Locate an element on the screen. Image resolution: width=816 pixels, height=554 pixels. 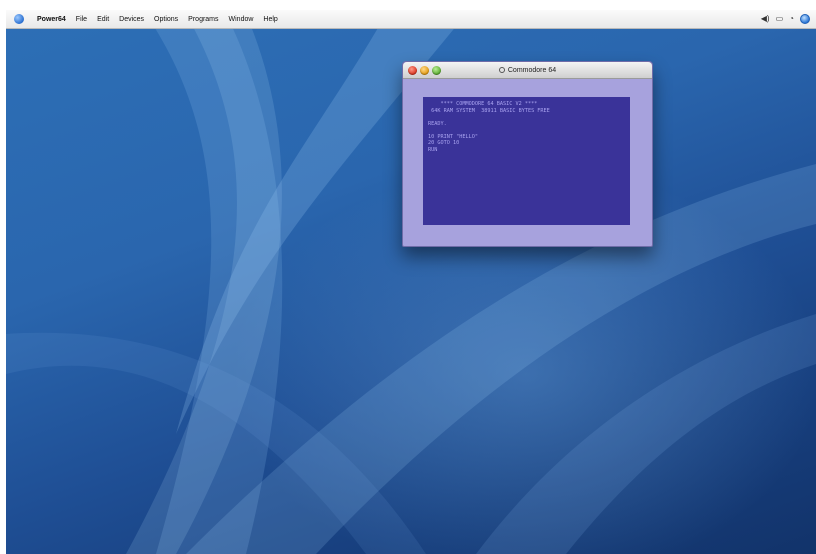
menu-options: Options is located at coordinates (166, 19).